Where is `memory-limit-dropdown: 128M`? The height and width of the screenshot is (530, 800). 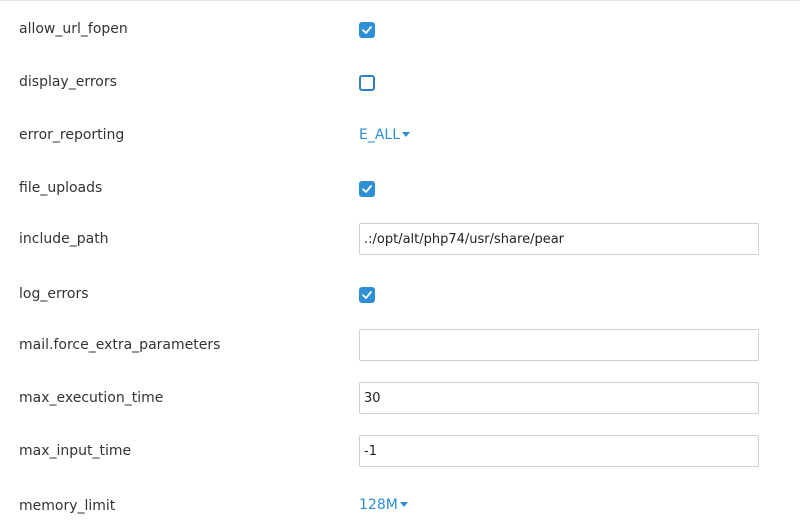
memory-limit-dropdown: 128M is located at coordinates (383, 505).